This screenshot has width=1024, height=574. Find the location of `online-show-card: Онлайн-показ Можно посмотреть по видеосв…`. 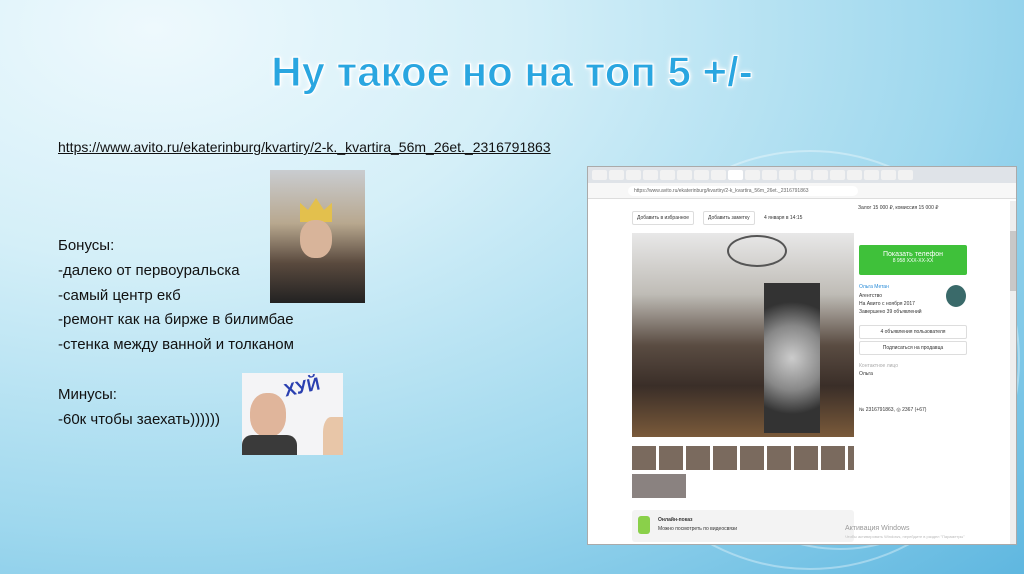

online-show-card: Онлайн-показ Можно посмотреть по видеосв… is located at coordinates (743, 526).